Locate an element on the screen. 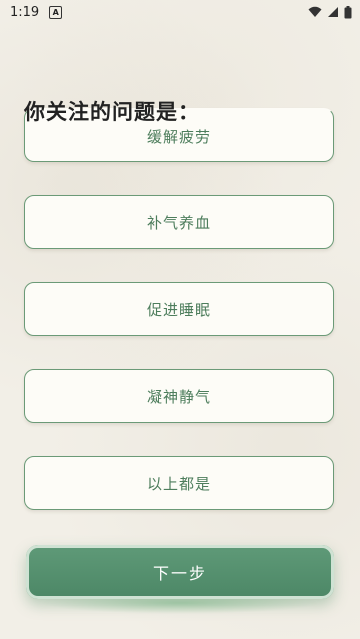 The width and height of the screenshot is (360, 639). option-replenish-qi-blood: 补气养血 is located at coordinates (179, 222).